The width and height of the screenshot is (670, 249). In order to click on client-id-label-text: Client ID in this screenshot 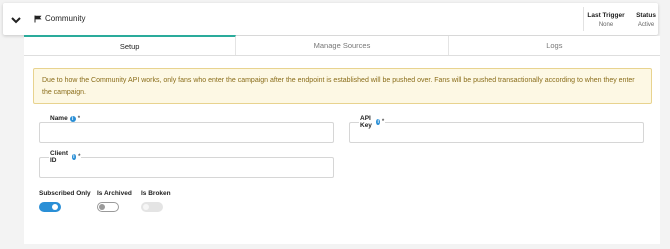, I will do `click(59, 157)`.